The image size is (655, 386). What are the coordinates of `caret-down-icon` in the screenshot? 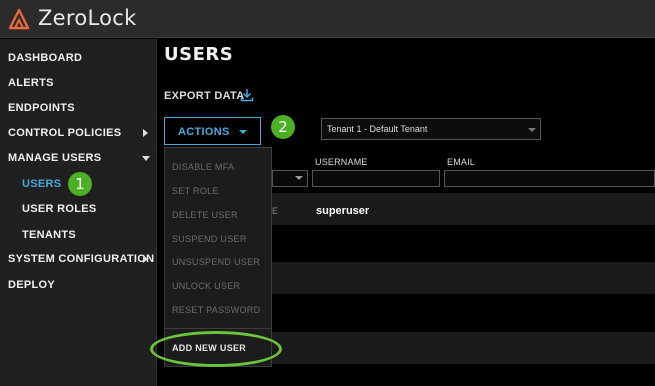 It's located at (146, 158).